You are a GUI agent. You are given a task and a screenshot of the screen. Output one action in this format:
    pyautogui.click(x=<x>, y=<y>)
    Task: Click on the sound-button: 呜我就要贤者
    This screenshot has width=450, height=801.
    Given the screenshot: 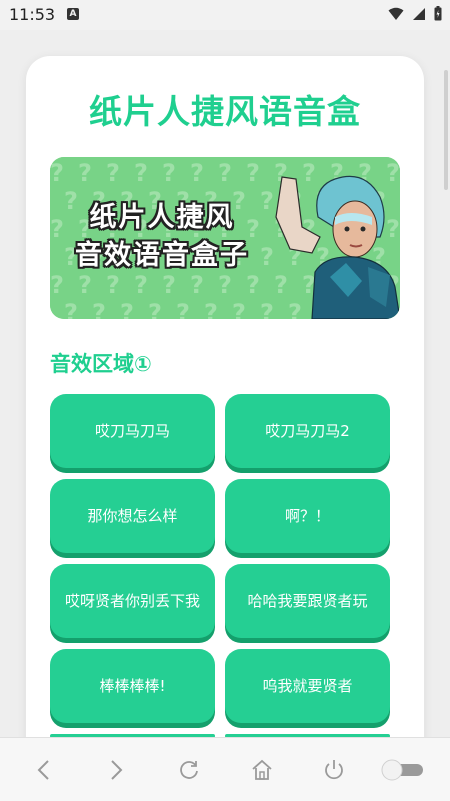 What is the action you would take?
    pyautogui.click(x=307, y=686)
    